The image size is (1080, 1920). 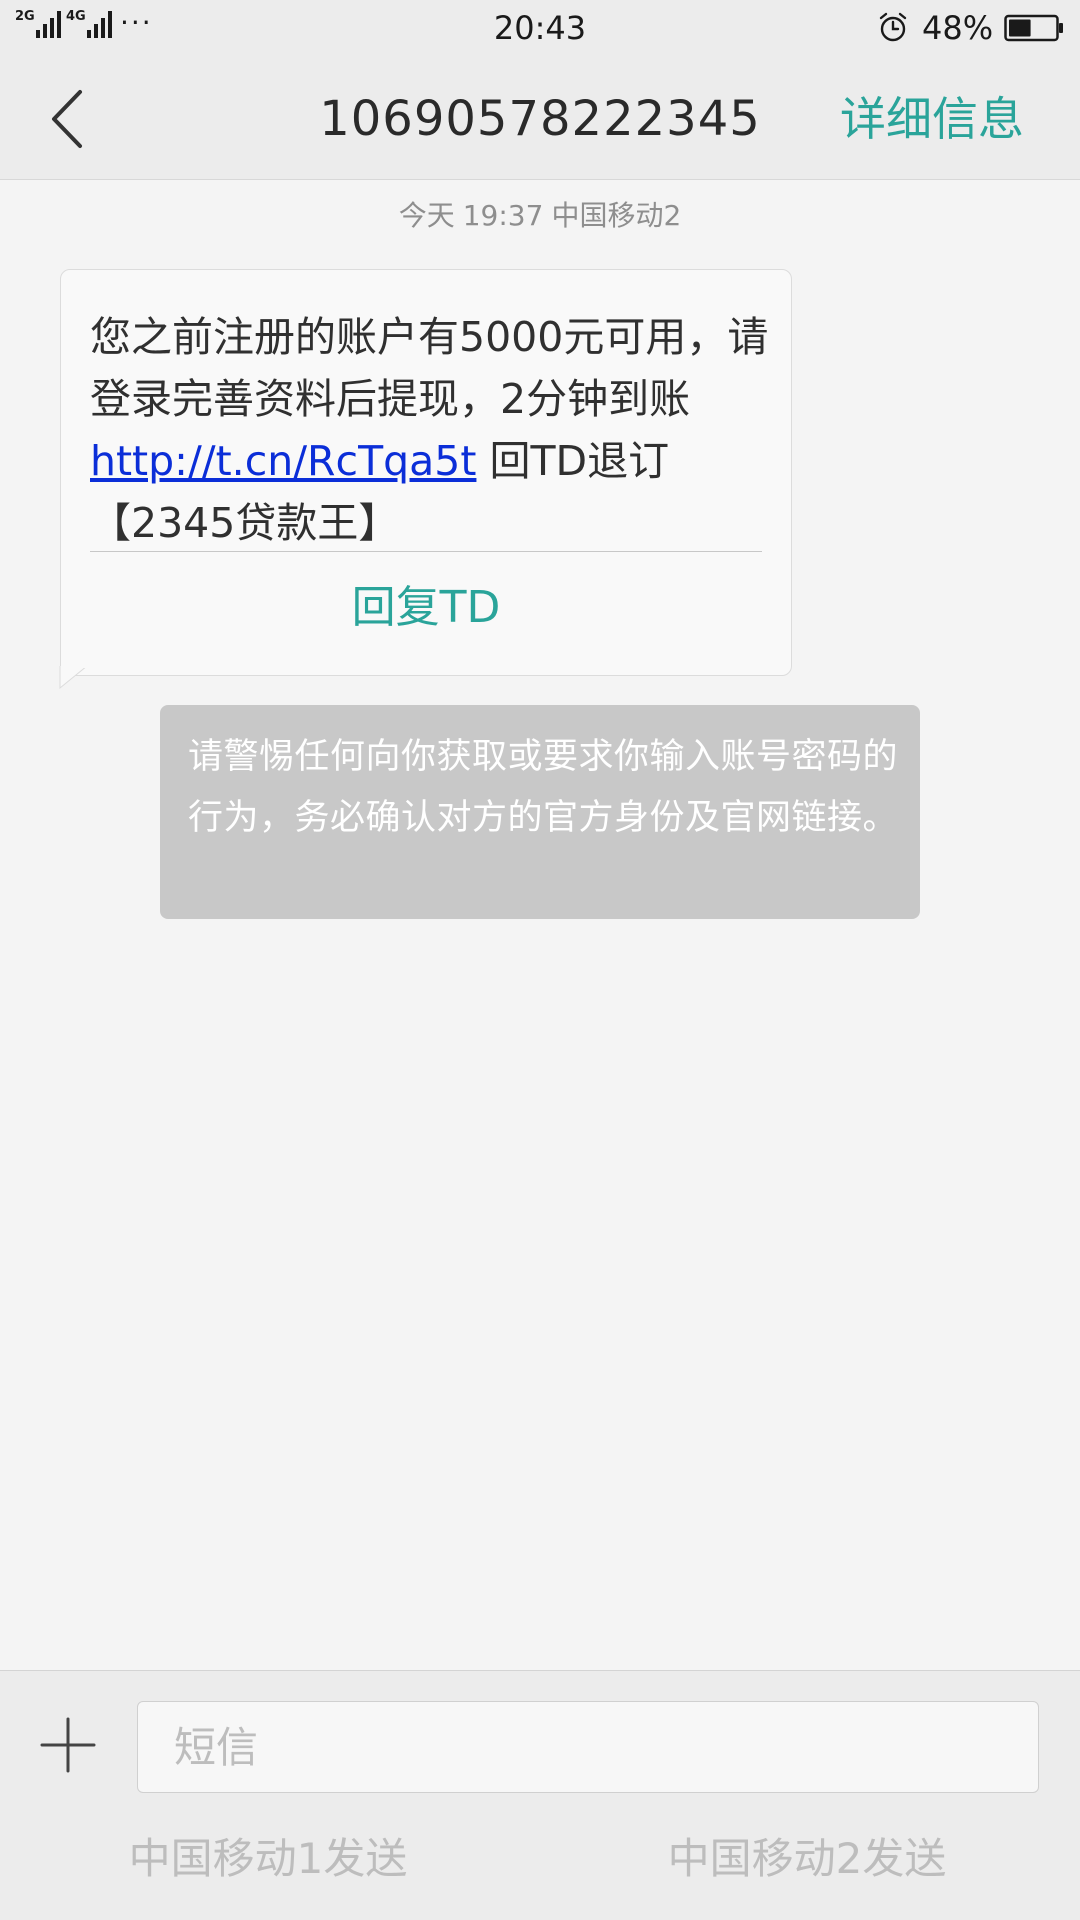 I want to click on message-timestamp: 今天 19:37 中国移动2, so click(x=540, y=216).